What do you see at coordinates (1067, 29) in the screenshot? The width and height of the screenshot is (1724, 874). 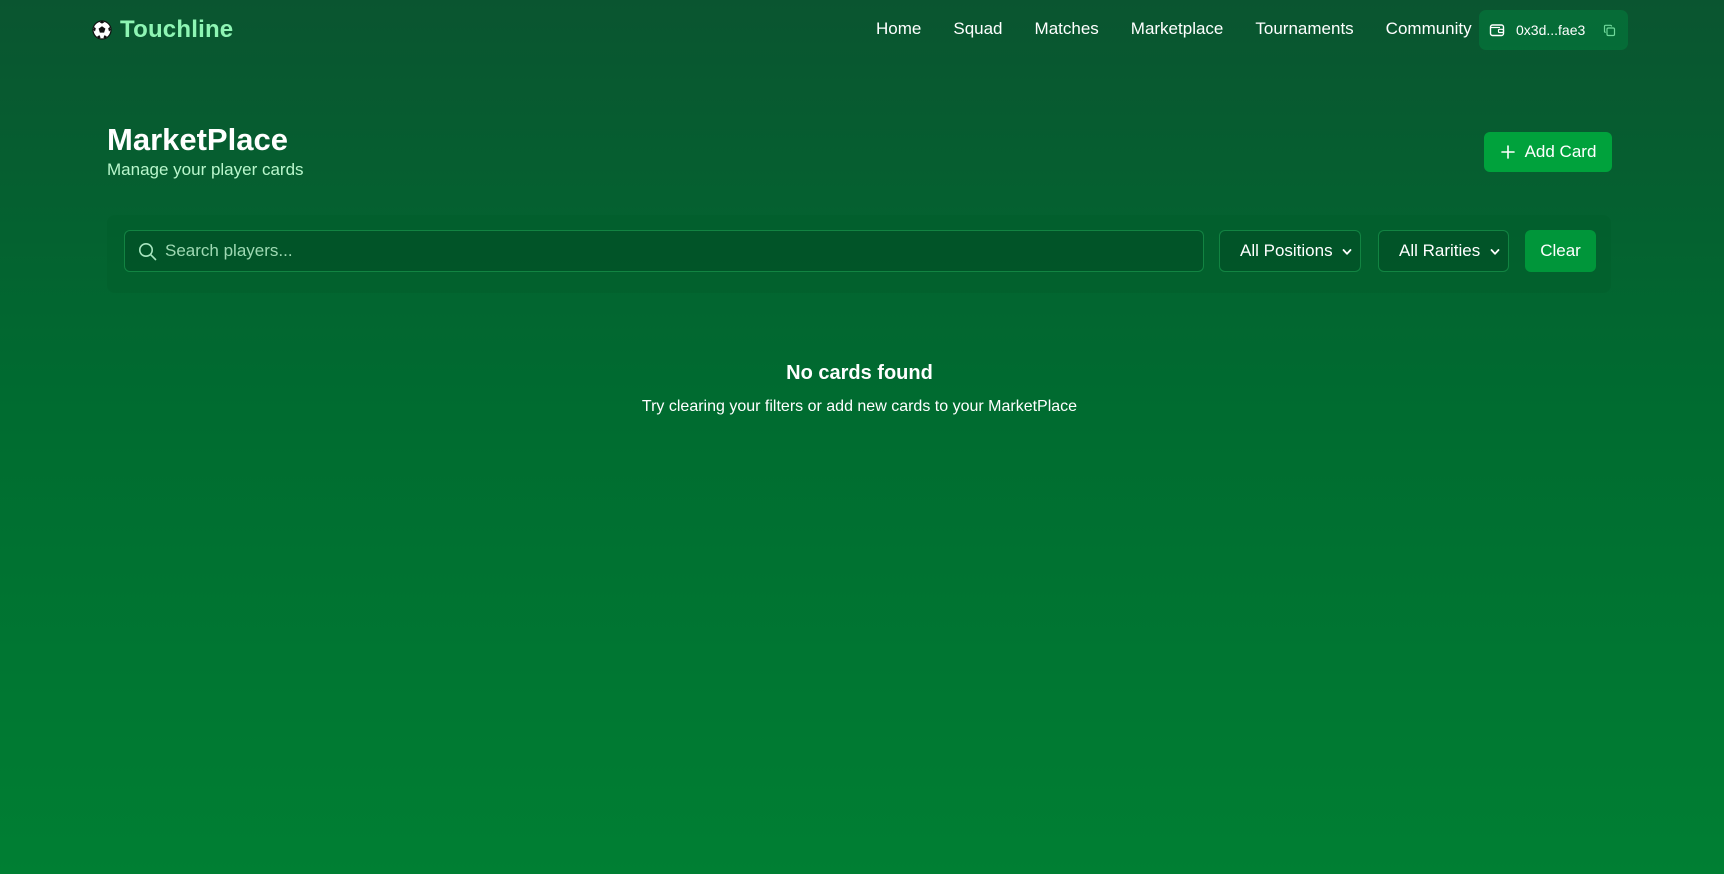 I see `nav-link-matches: Matches` at bounding box center [1067, 29].